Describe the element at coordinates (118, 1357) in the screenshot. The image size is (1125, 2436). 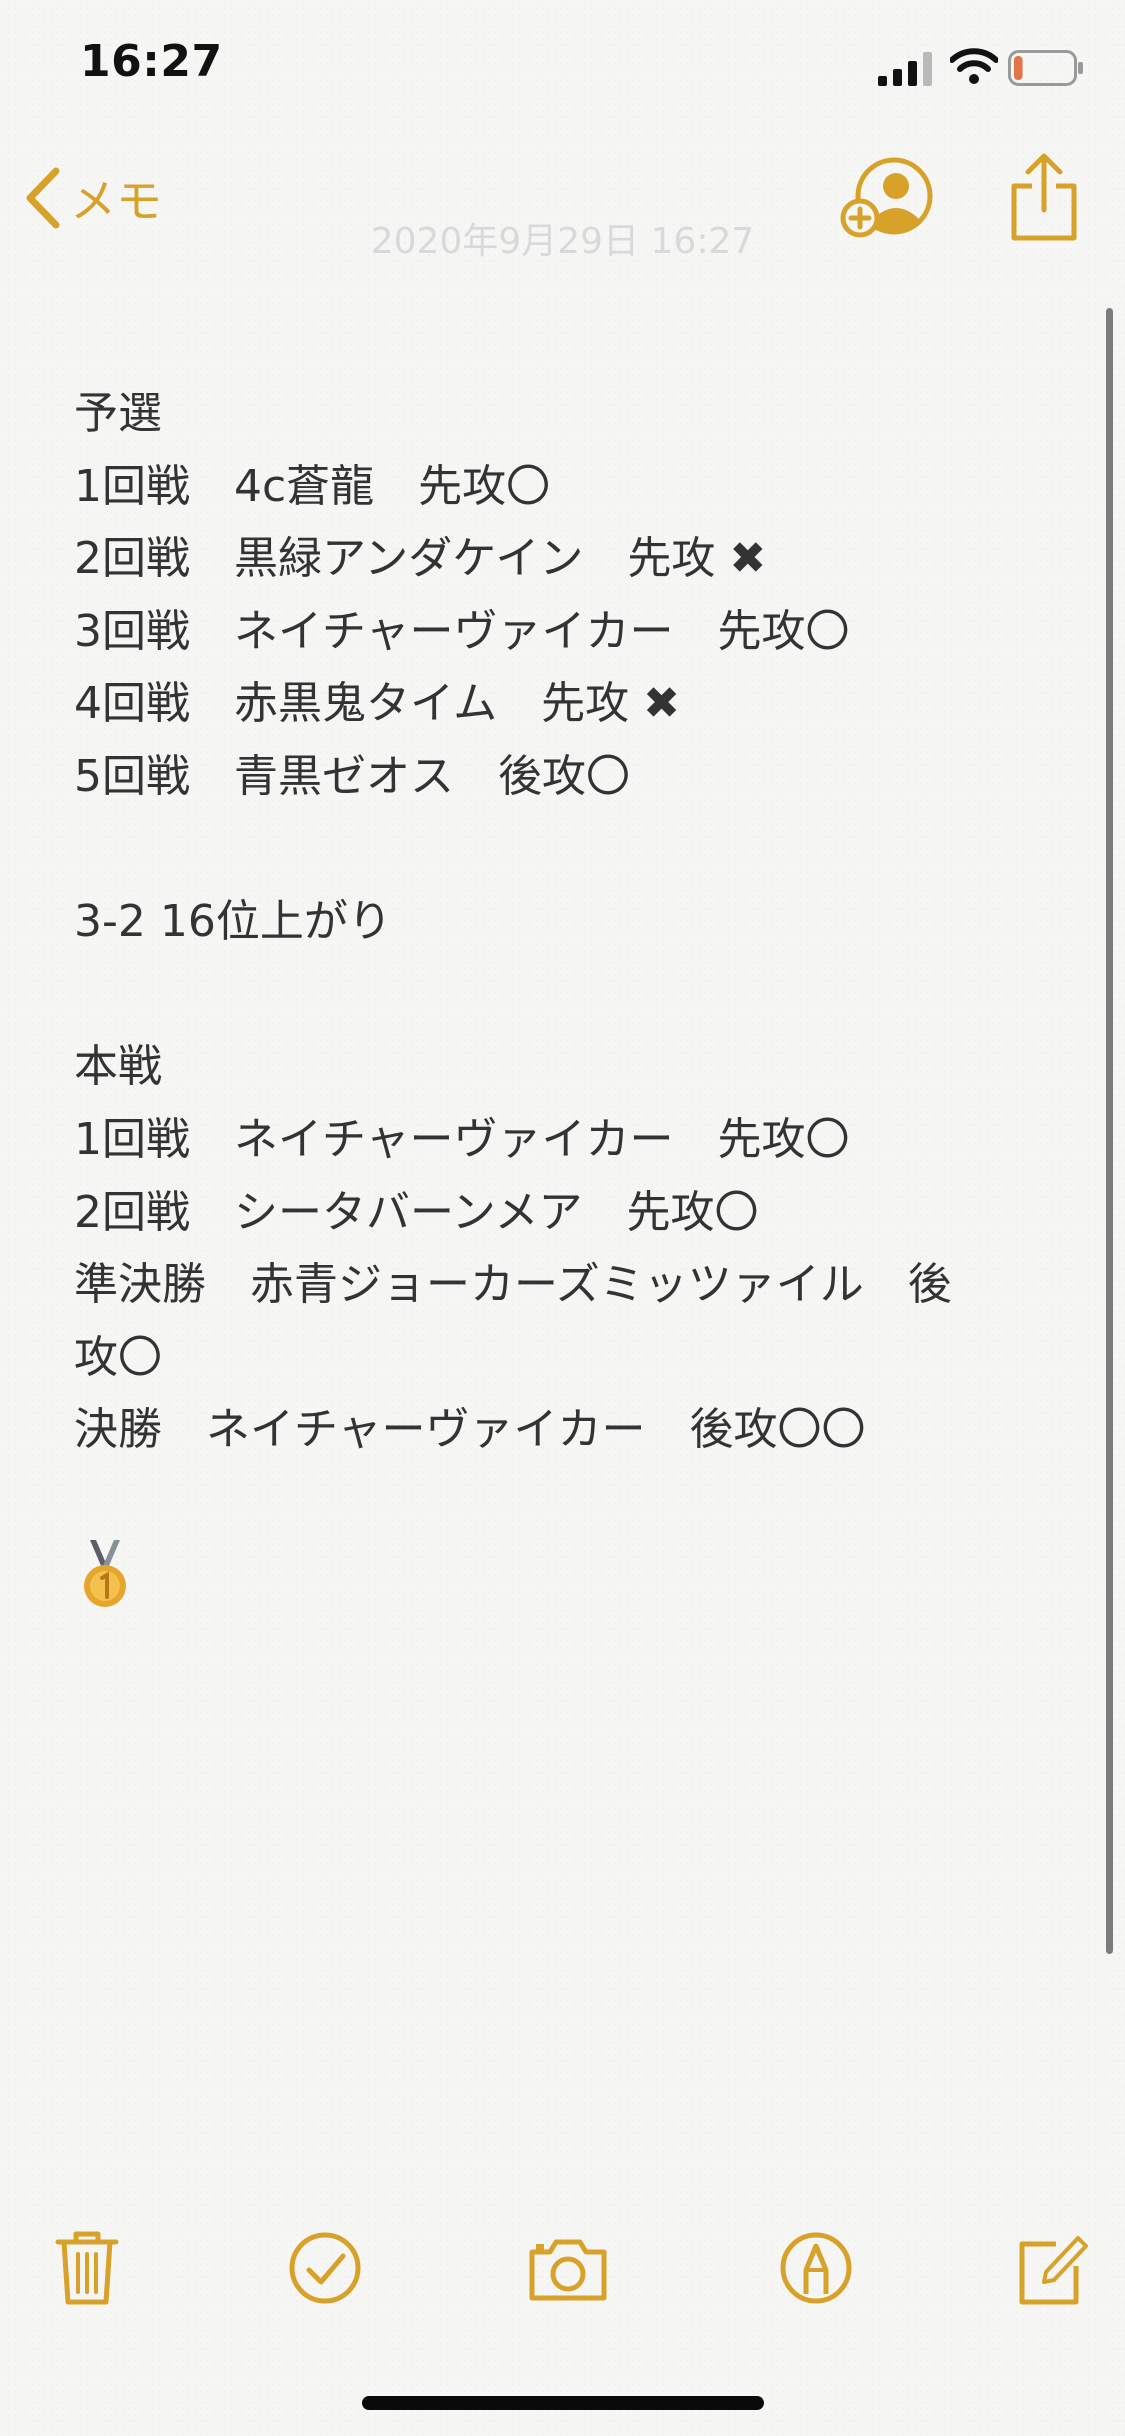
I see `note-line: 攻〇` at that location.